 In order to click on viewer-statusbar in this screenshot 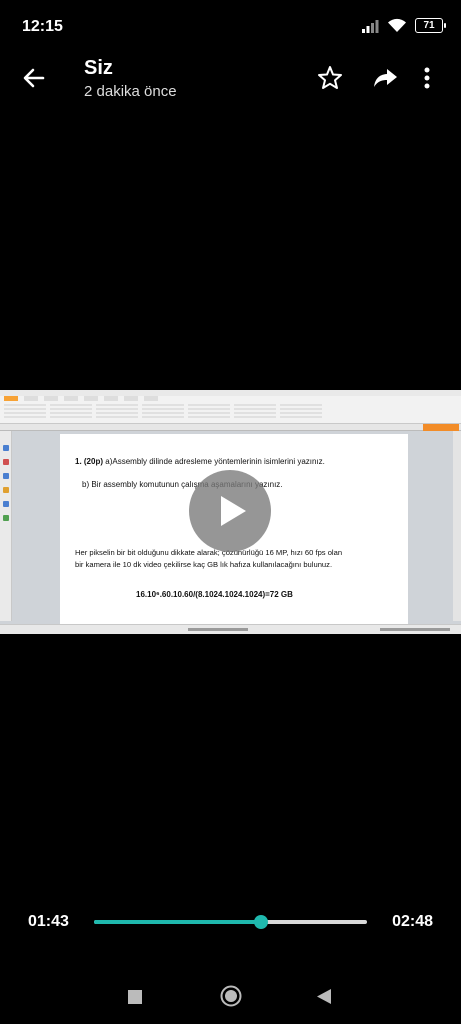, I will do `click(230, 629)`.